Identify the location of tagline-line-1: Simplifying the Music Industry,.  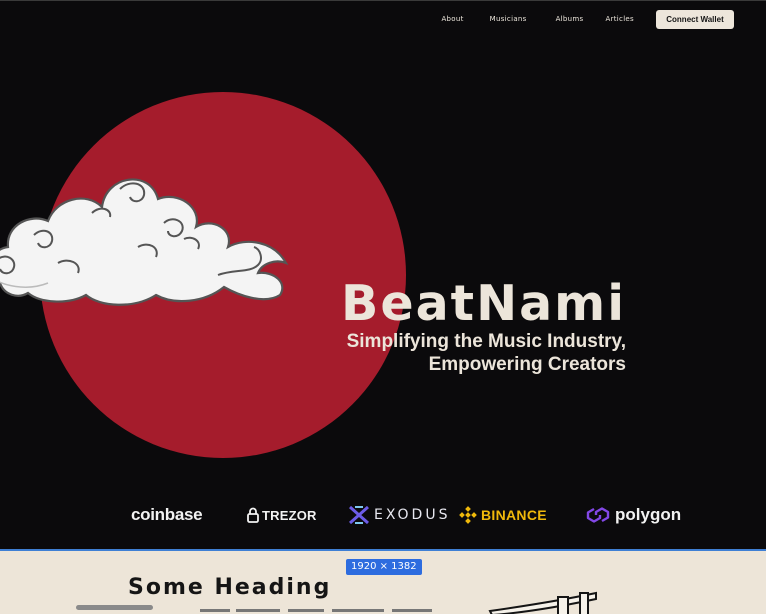
(486, 341).